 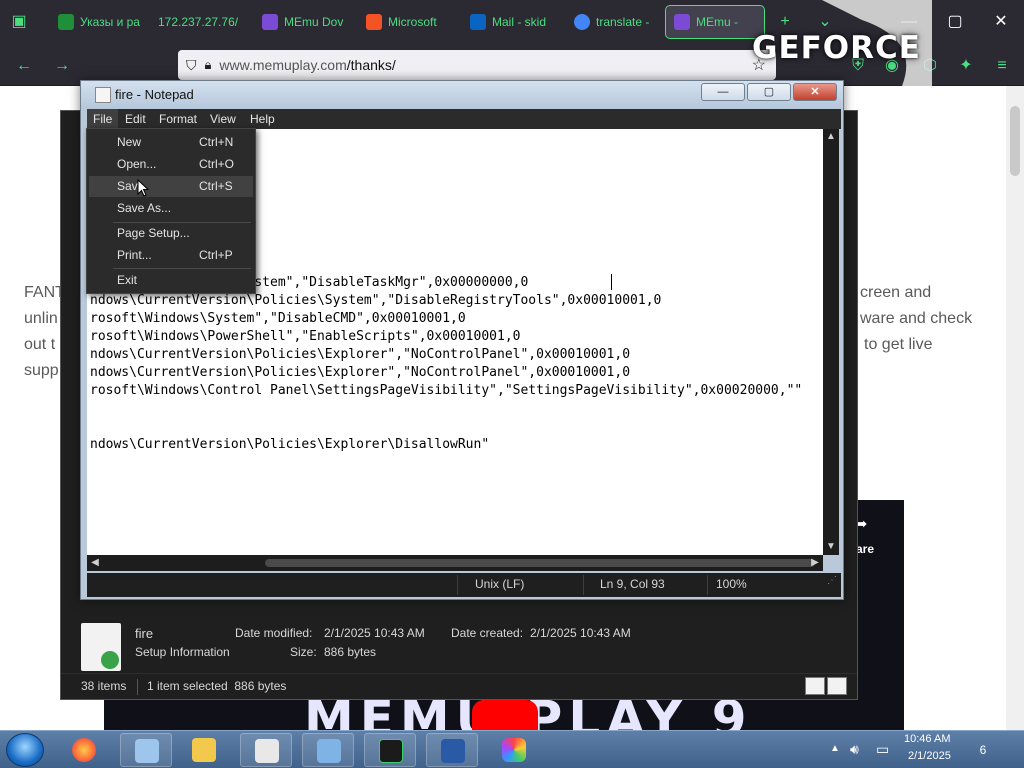 What do you see at coordinates (927, 739) in the screenshot?
I see `clock-time: 10:46 AM` at bounding box center [927, 739].